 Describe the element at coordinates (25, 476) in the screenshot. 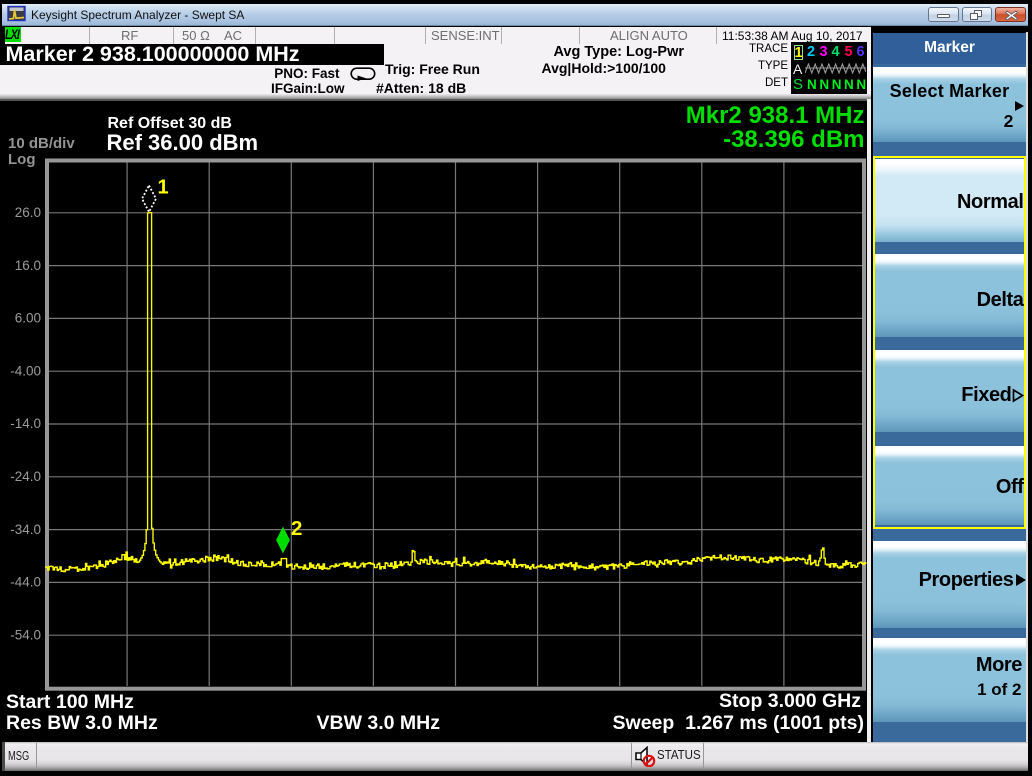

I see `svg-text: -24.0` at that location.